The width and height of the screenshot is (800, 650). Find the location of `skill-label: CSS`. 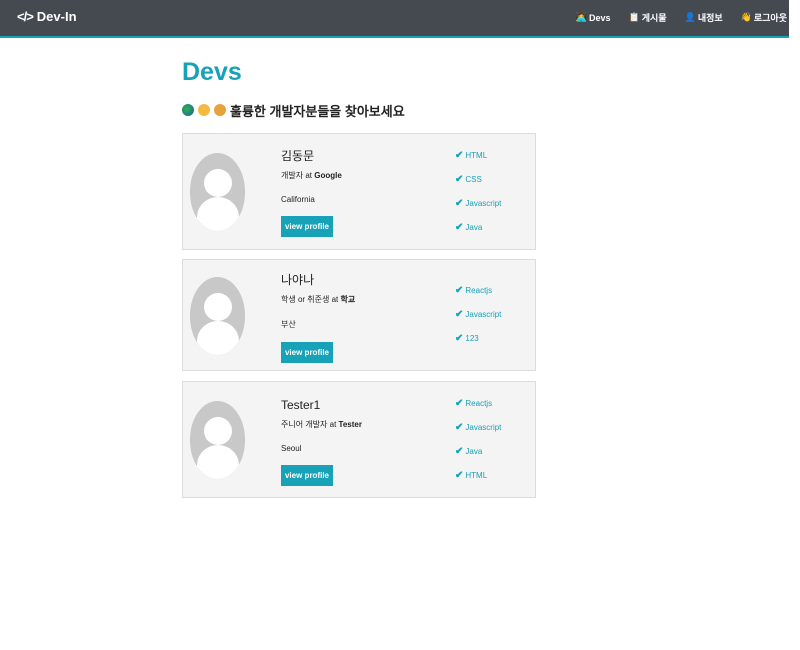

skill-label: CSS is located at coordinates (473, 179).